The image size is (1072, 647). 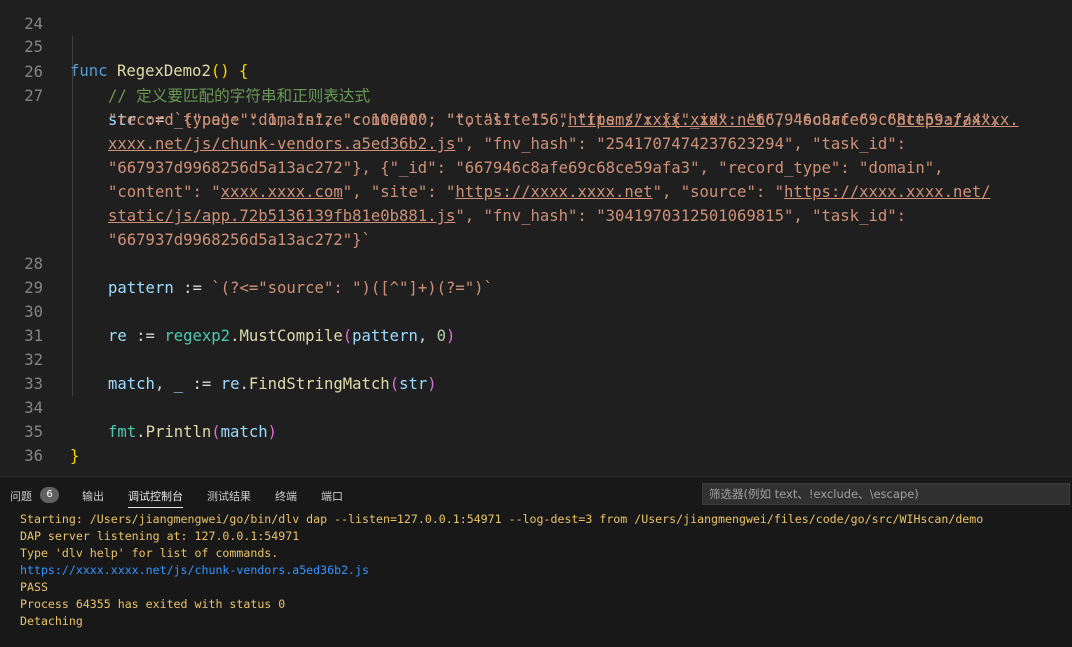 I want to click on console-line: Type 'dlv help' for list of commands., so click(x=149, y=553).